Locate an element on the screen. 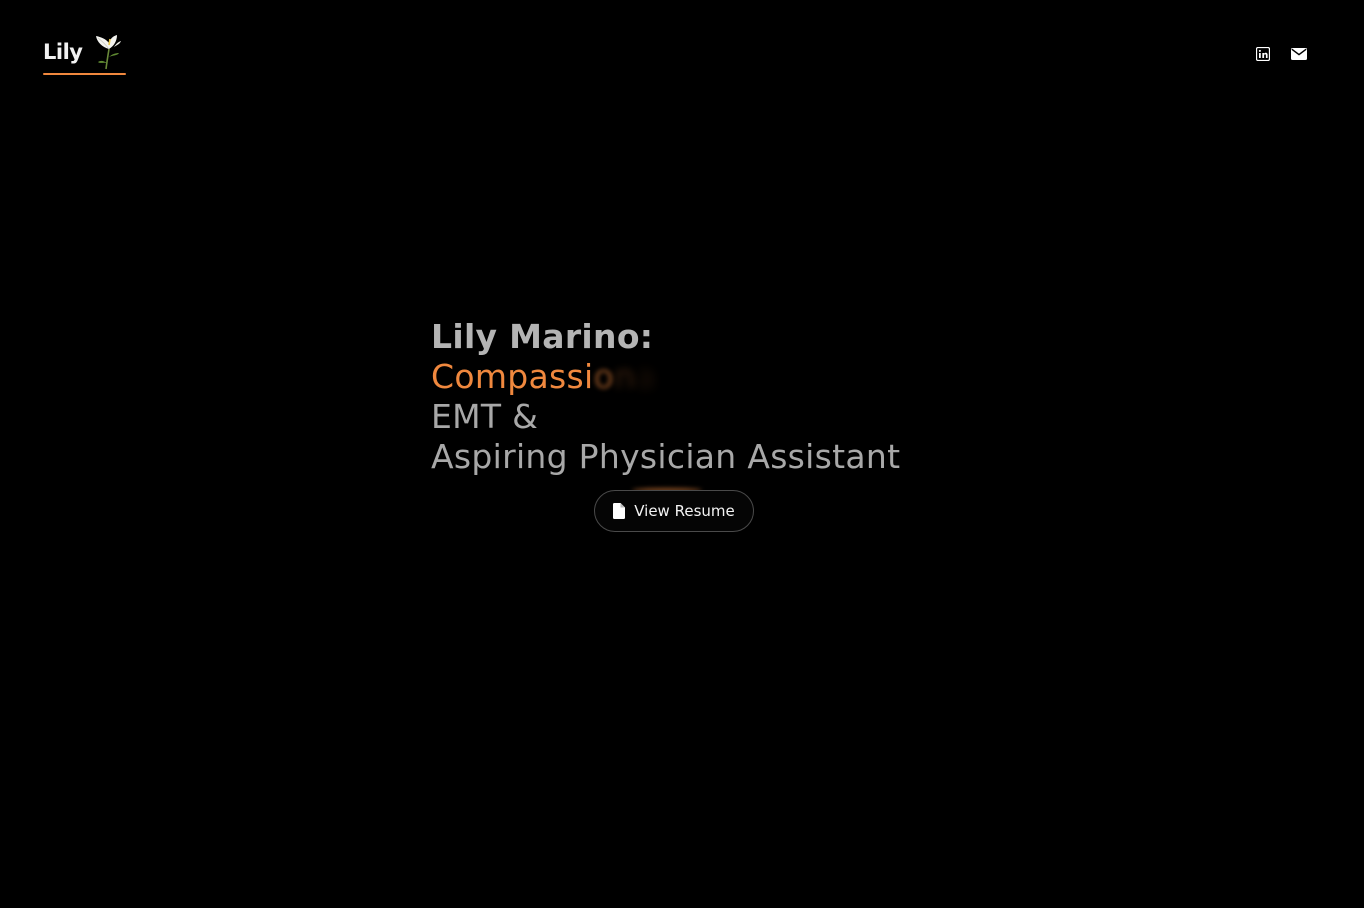 The height and width of the screenshot is (910, 1364). hero-role-pa: Aspiring Physician Assistant is located at coordinates (666, 456).